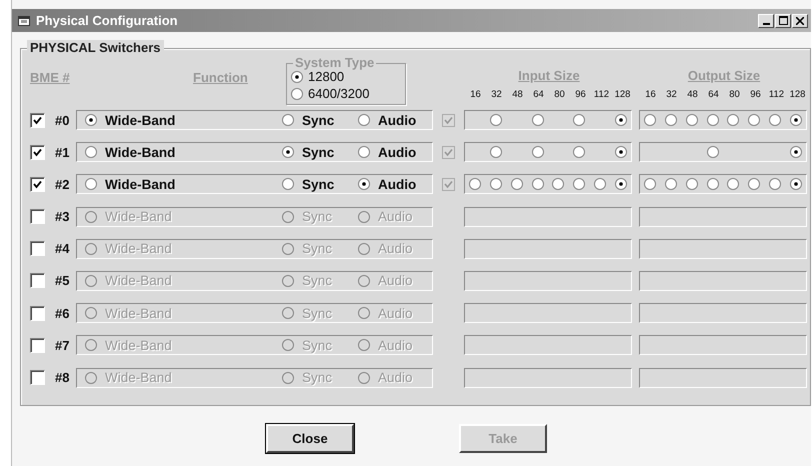 The width and height of the screenshot is (812, 466). I want to click on close-icon, so click(800, 20).